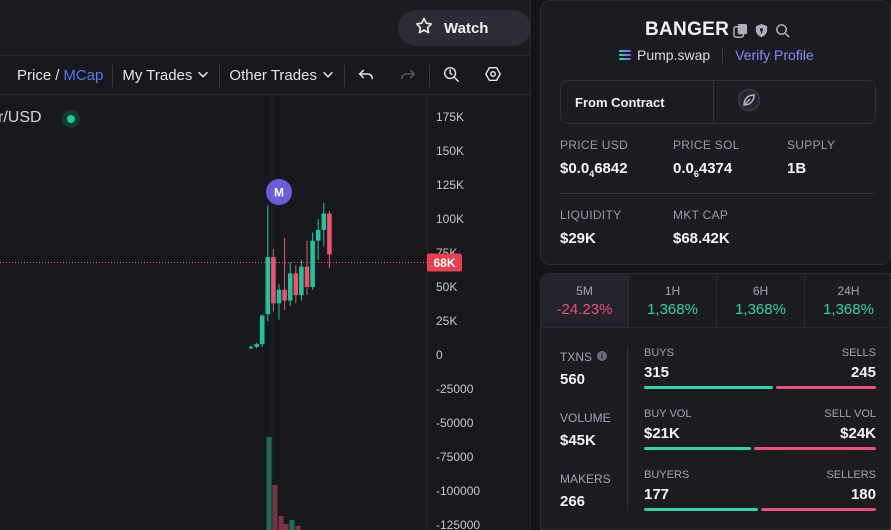 Image resolution: width=891 pixels, height=530 pixels. I want to click on stat-mkt-cap: MKT CAP $68.42K, so click(701, 227).